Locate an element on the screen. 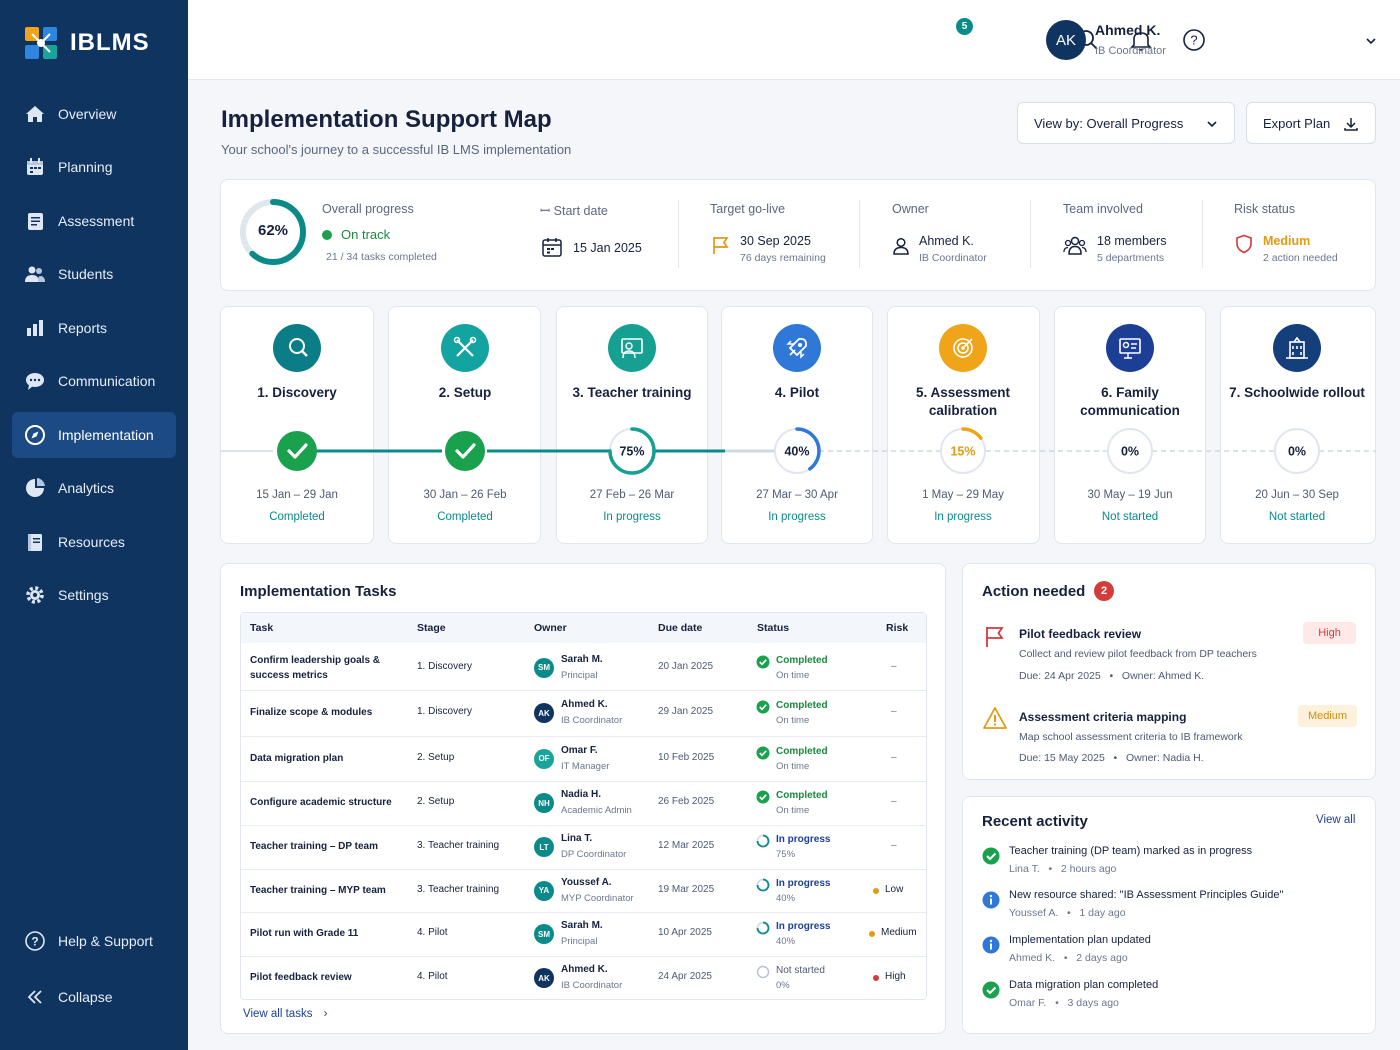  info-icon is located at coordinates (991, 900).